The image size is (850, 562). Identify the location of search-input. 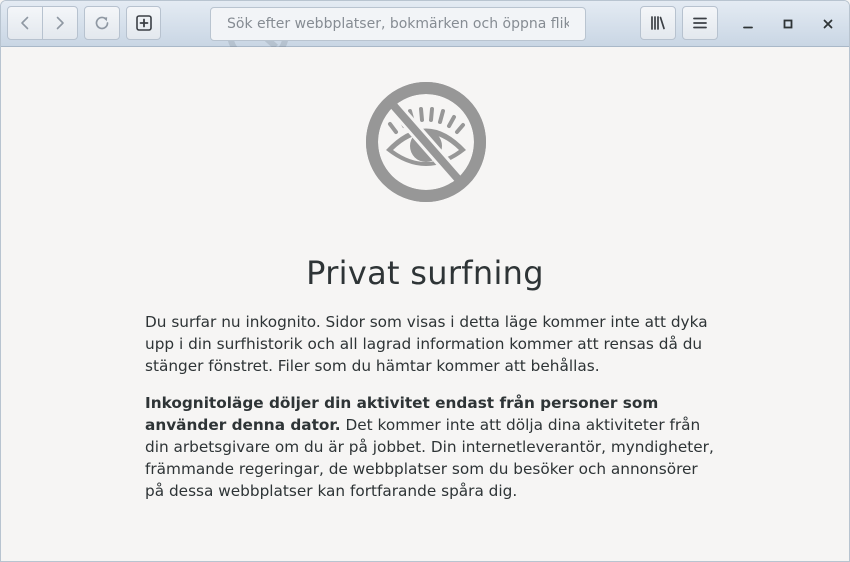
(398, 24).